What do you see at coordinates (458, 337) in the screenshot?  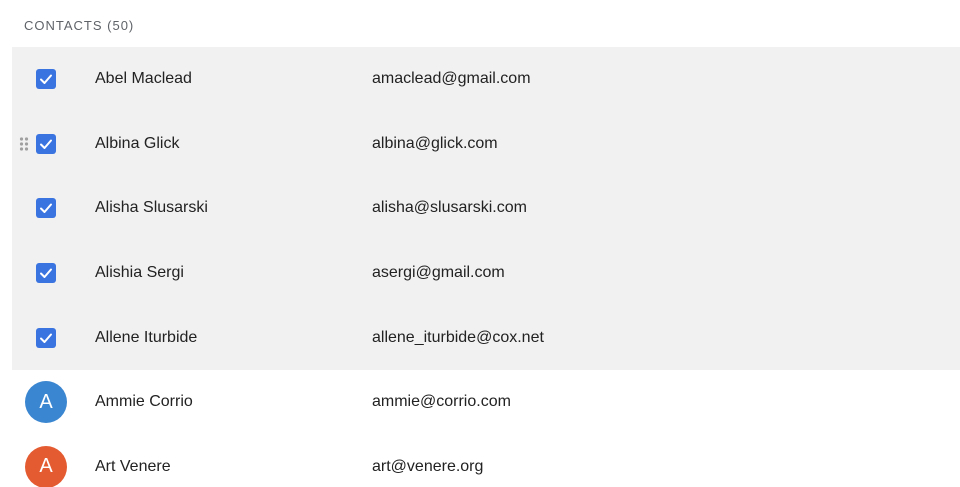 I see `contact-email: allene_iturbide@cox.net` at bounding box center [458, 337].